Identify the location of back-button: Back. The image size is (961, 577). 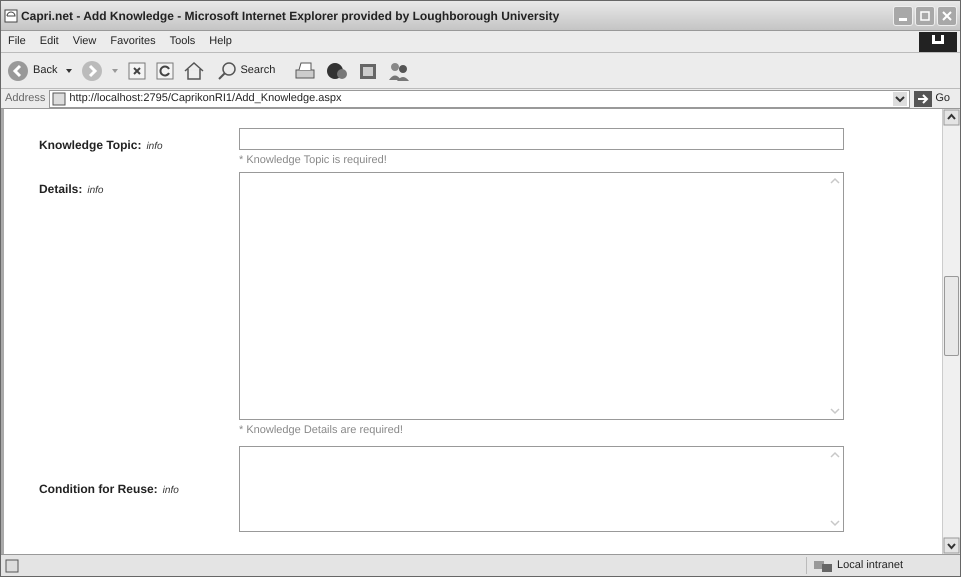
(32, 71).